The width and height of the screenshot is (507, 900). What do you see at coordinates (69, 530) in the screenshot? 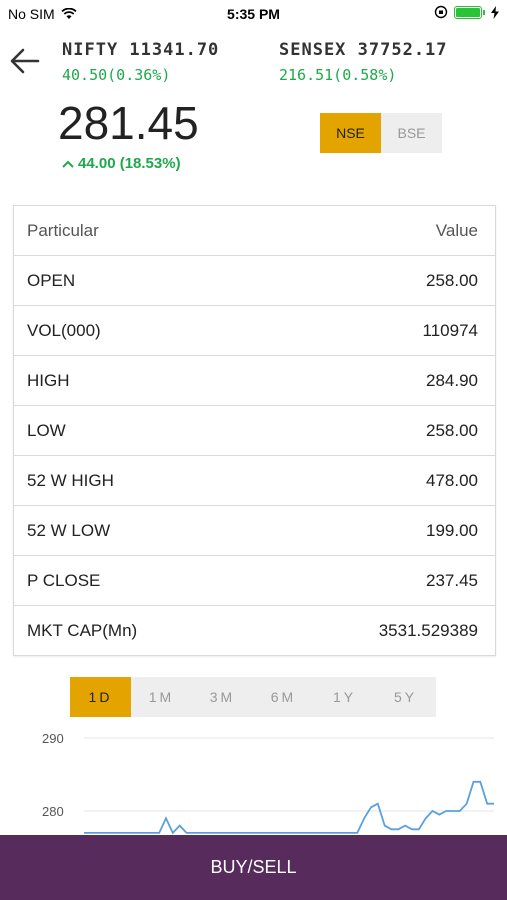
I see `row-label: 52 W LOW` at bounding box center [69, 530].